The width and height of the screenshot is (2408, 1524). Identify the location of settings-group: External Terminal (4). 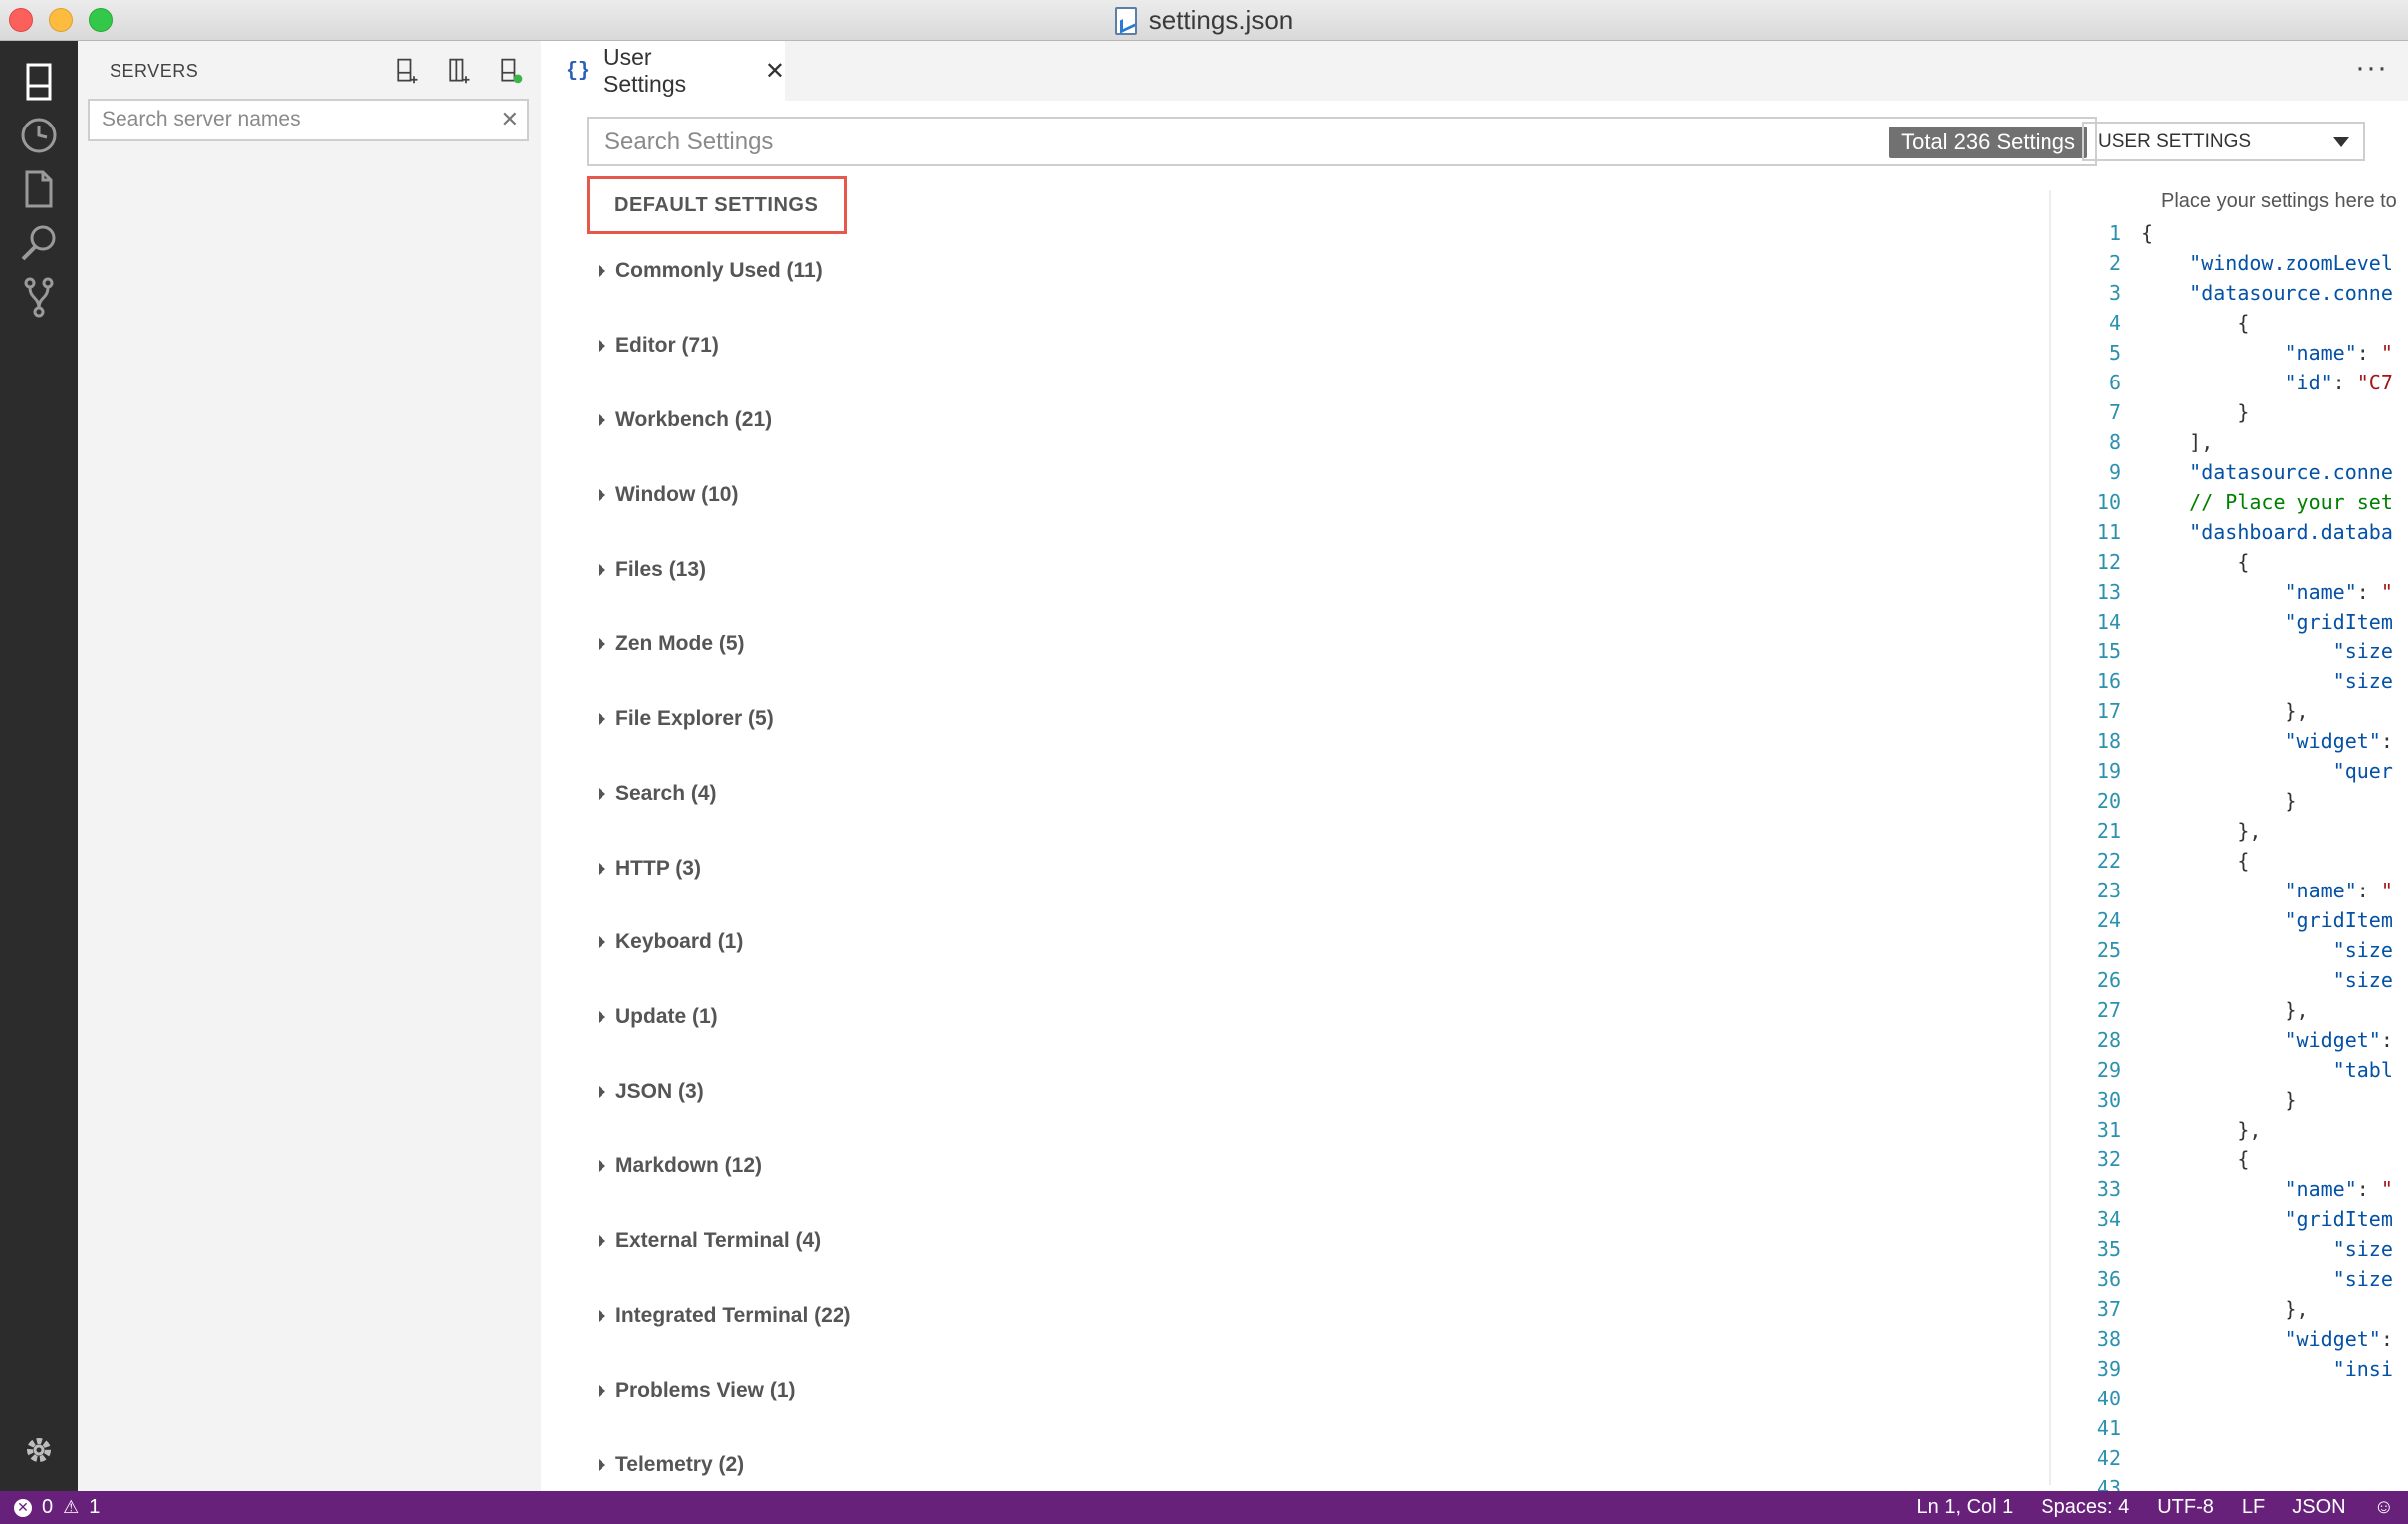
(725, 1241).